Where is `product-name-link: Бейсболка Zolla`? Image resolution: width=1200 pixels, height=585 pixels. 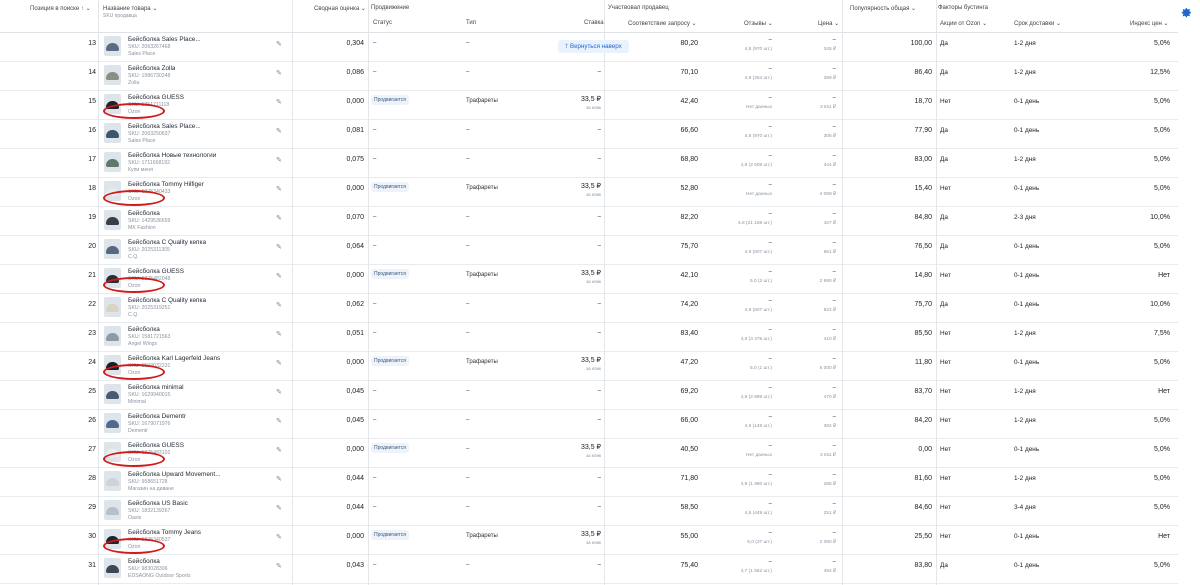
product-name-link: Бейсболка Zolla is located at coordinates (151, 68).